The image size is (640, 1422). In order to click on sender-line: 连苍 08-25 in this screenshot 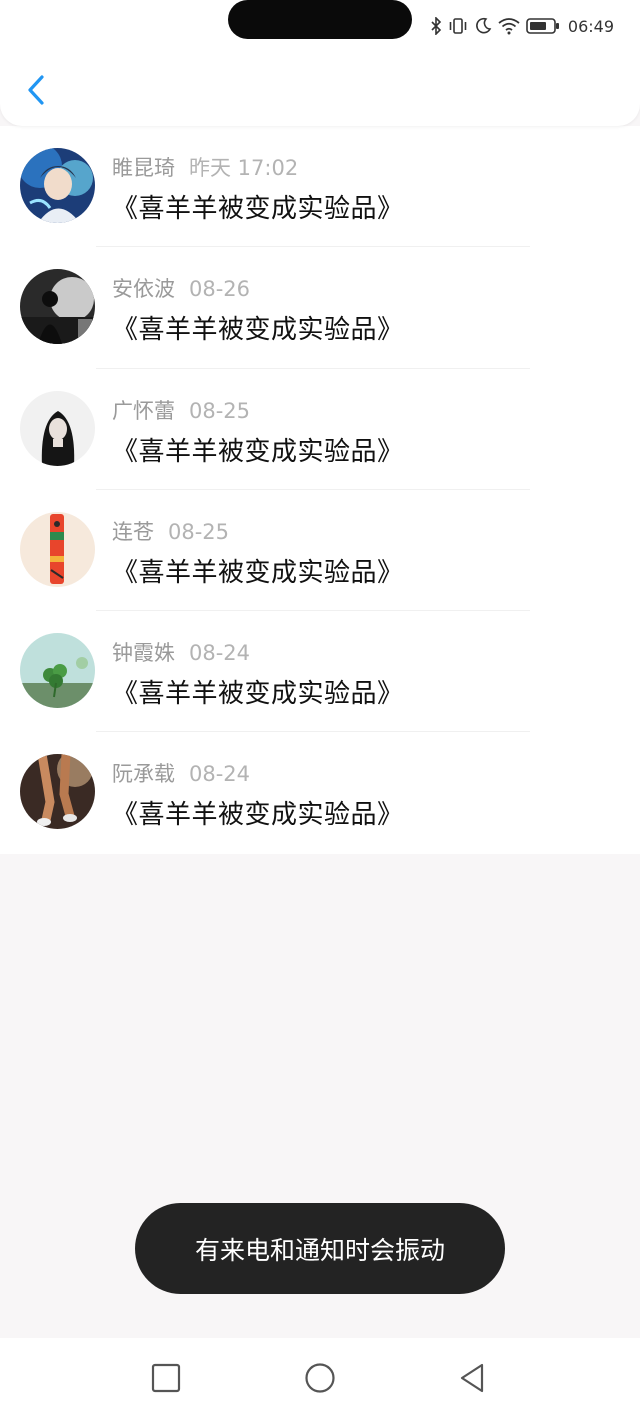, I will do `click(170, 531)`.